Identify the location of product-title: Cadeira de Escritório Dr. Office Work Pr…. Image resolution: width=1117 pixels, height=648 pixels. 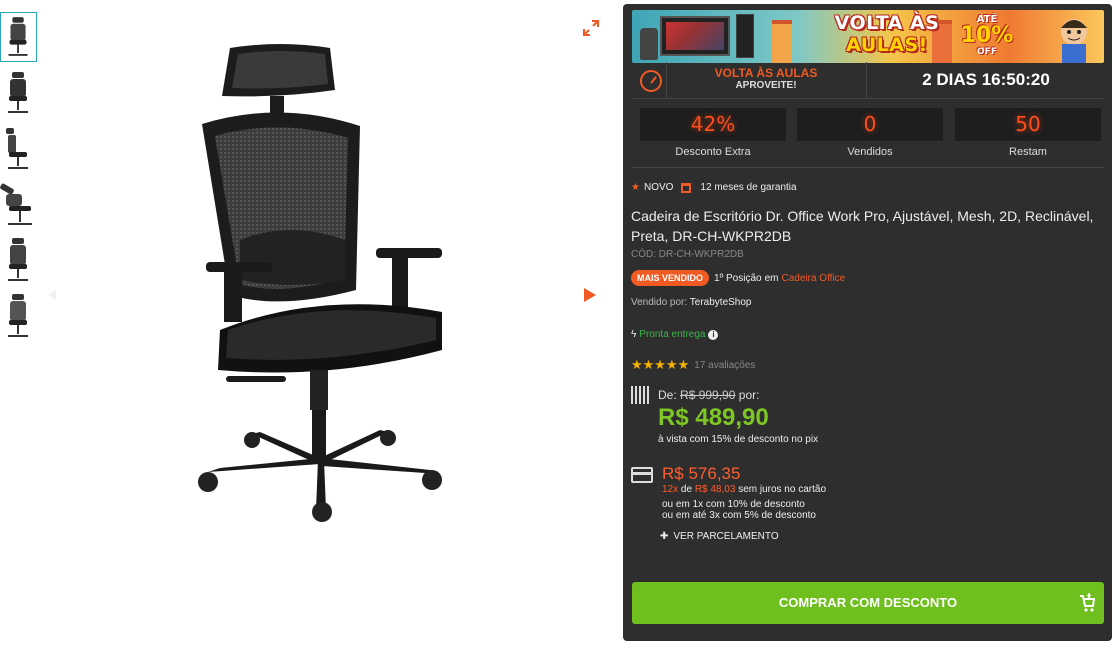
(862, 226).